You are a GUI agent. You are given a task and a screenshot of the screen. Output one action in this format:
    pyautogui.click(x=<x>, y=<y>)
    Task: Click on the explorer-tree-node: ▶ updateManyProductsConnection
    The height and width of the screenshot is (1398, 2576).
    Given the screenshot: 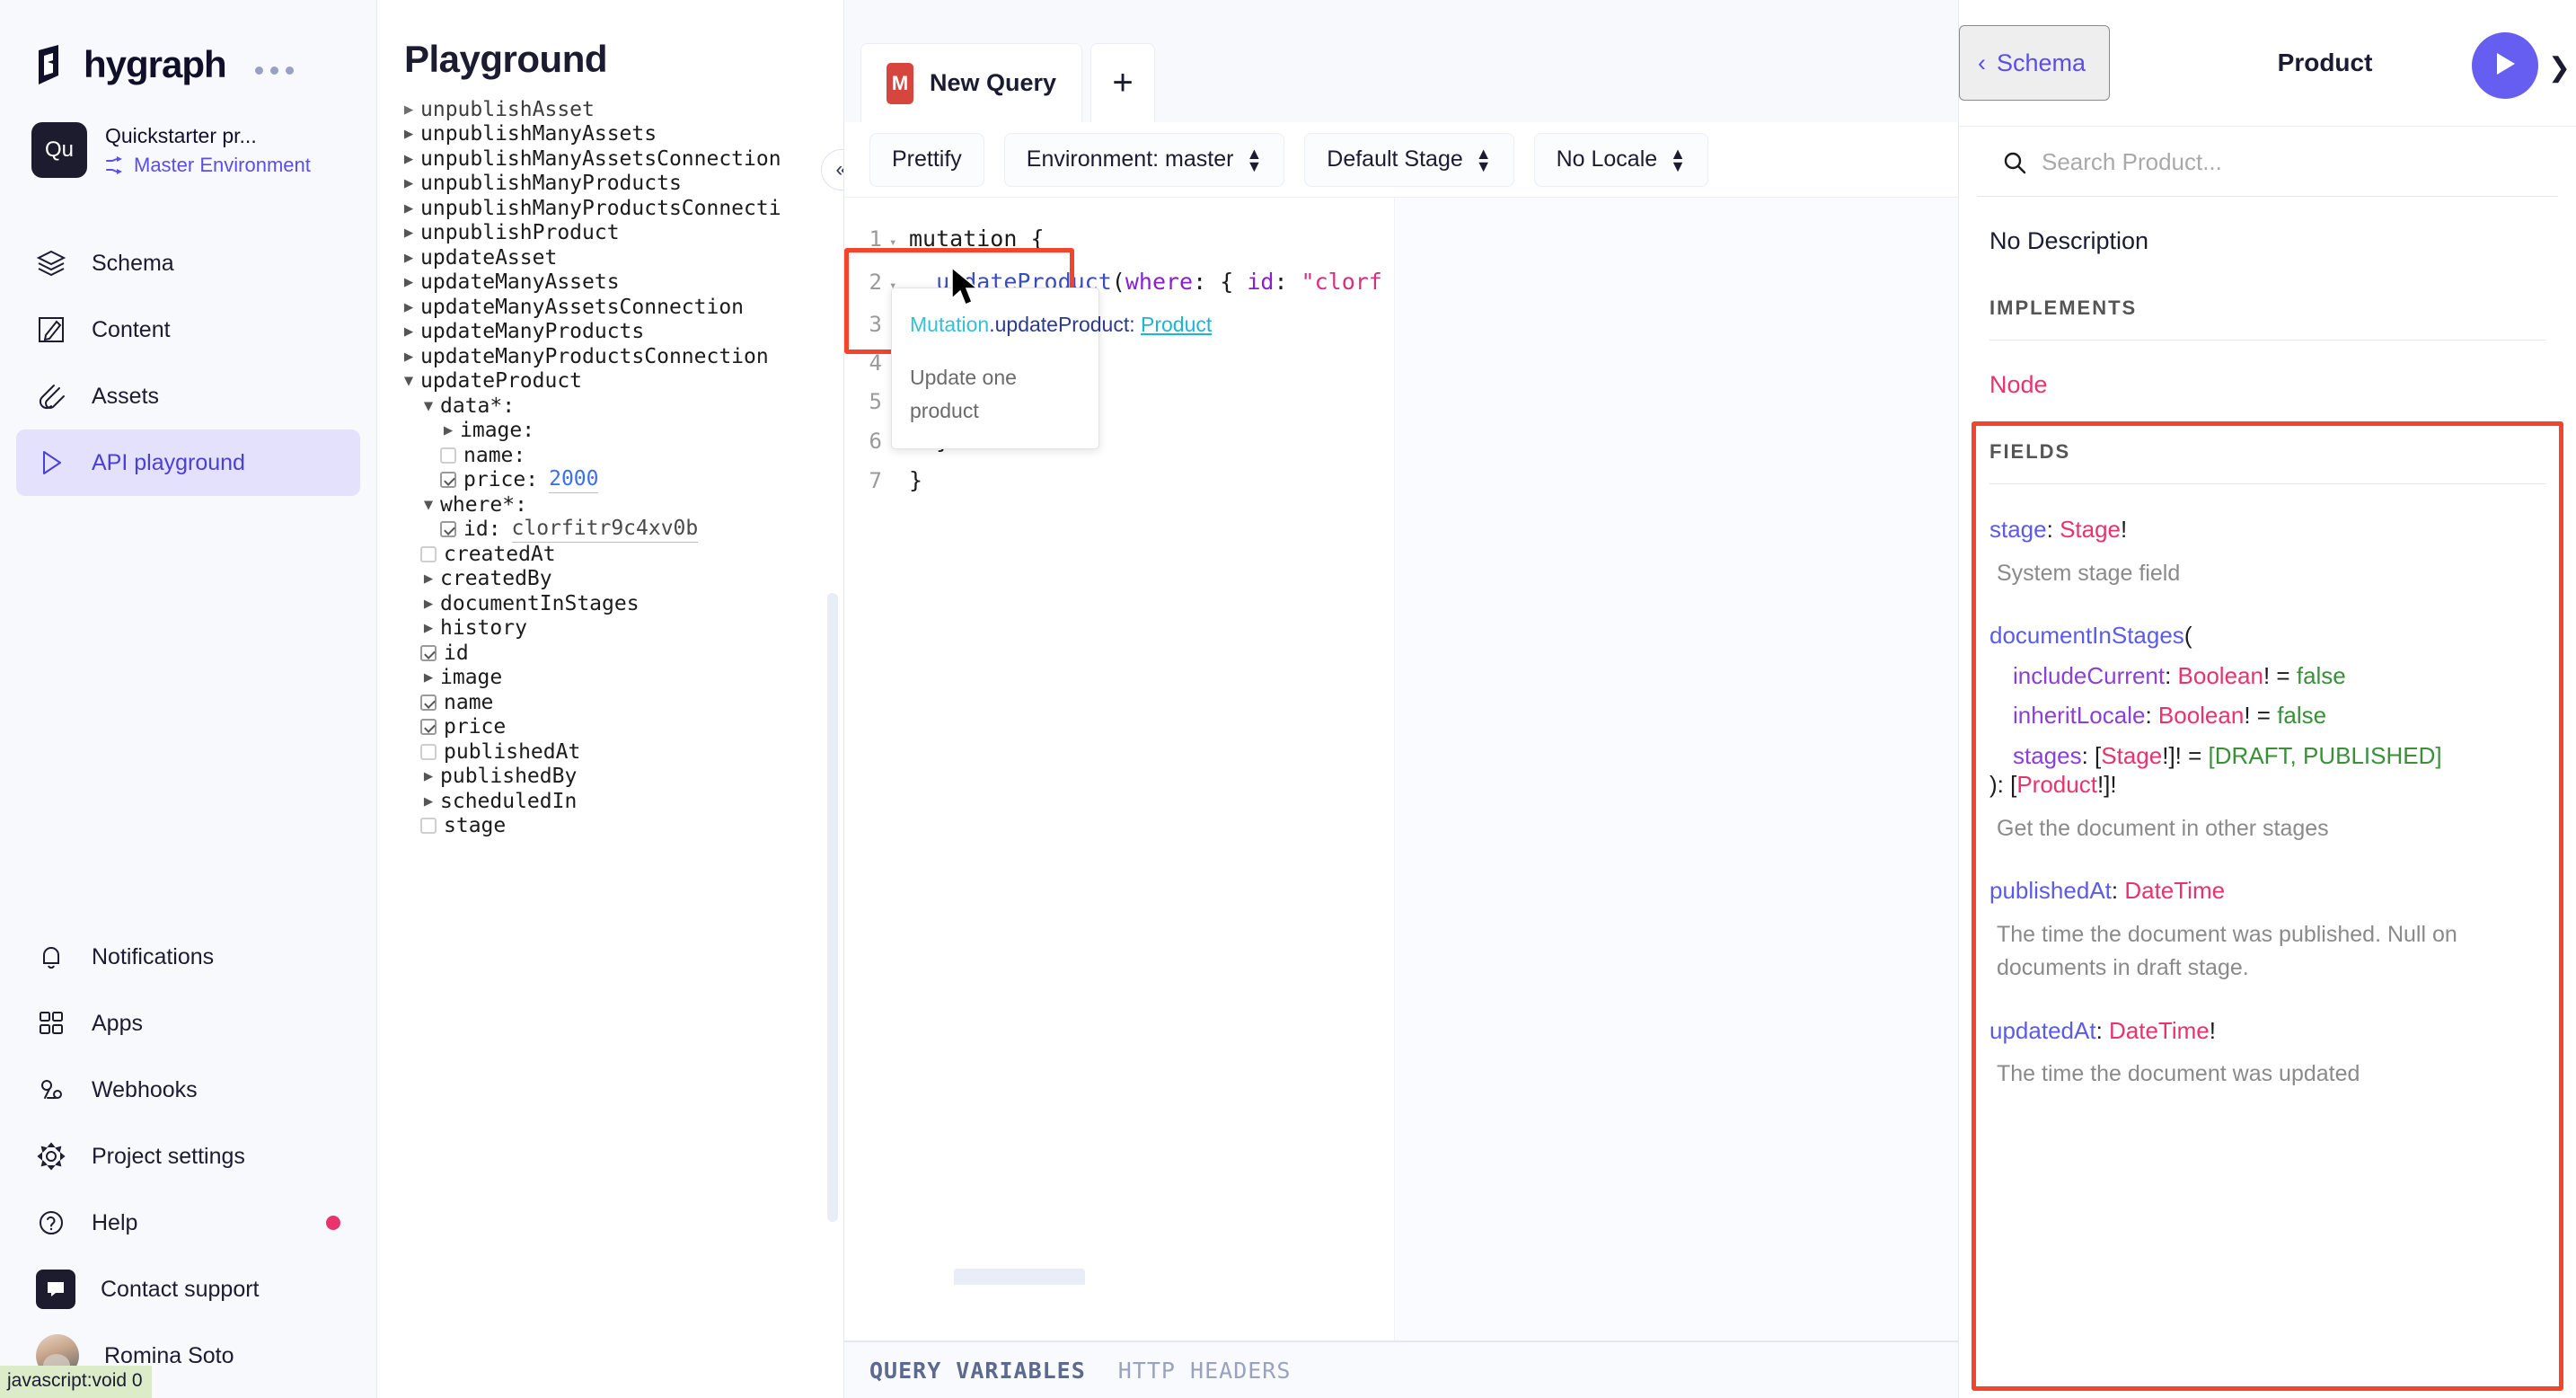 What is the action you would take?
    pyautogui.click(x=610, y=356)
    